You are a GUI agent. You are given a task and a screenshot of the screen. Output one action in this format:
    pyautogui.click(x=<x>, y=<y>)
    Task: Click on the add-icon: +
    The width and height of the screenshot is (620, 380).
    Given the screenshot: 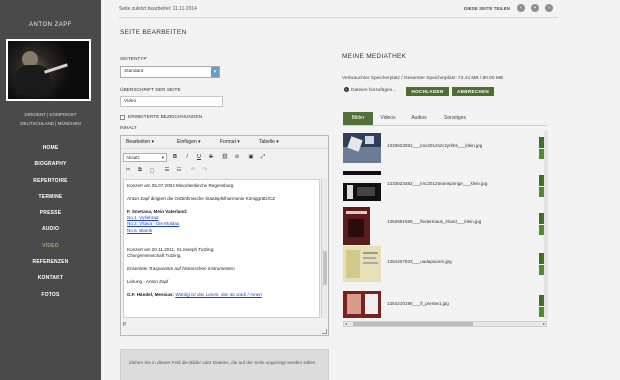 What is the action you would take?
    pyautogui.click(x=535, y=8)
    